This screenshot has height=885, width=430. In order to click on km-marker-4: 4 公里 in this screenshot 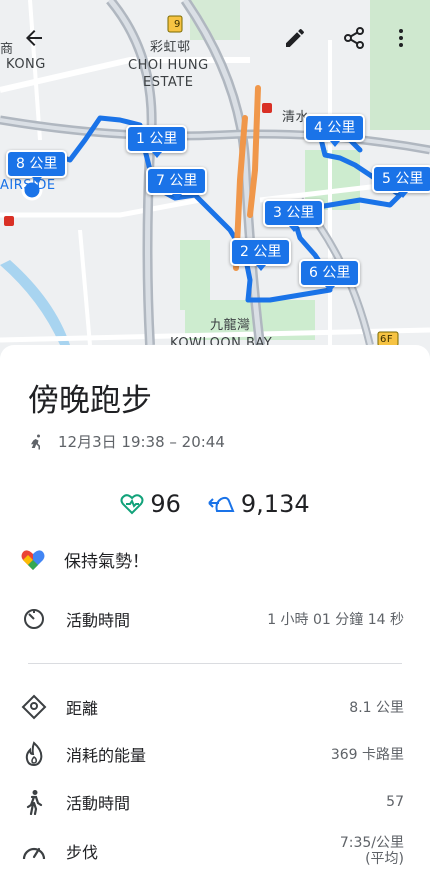, I will do `click(335, 130)`.